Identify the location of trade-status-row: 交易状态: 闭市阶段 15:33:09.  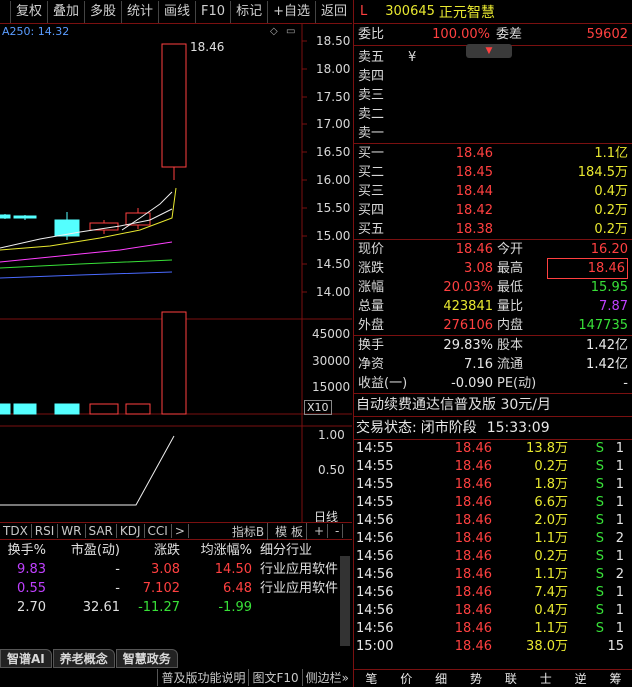
(493, 428).